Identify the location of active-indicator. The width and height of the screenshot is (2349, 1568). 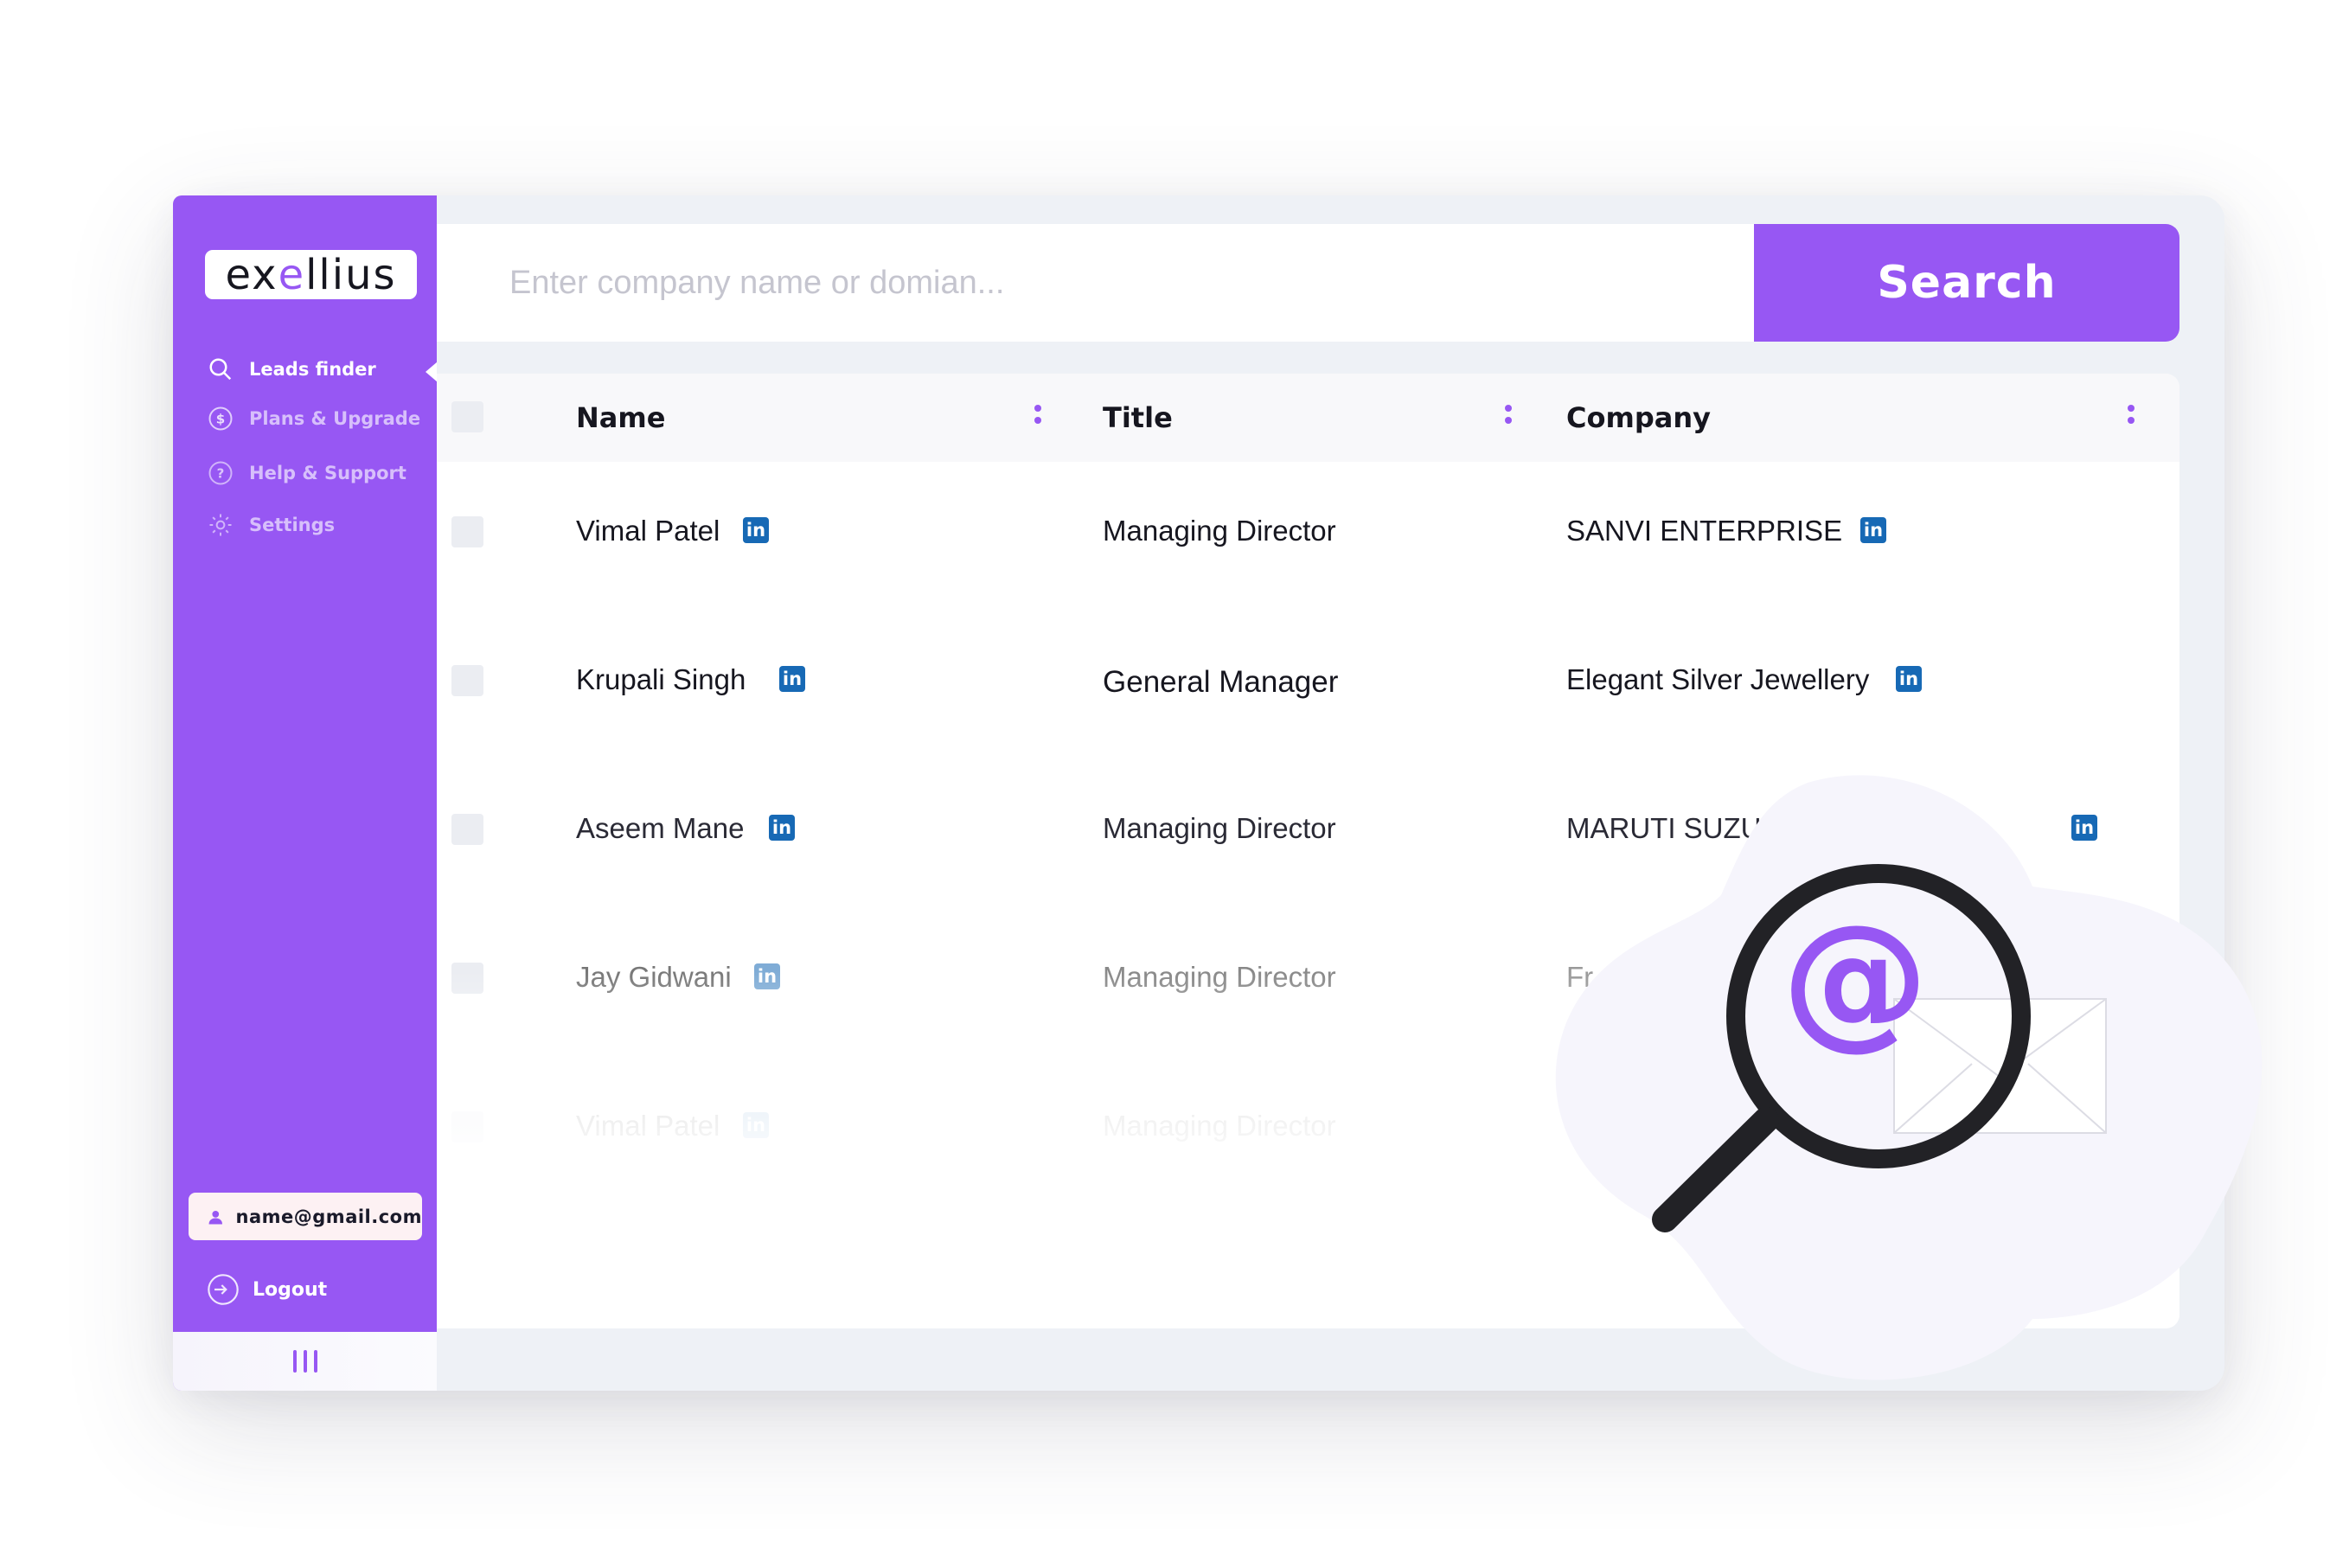
(431, 372).